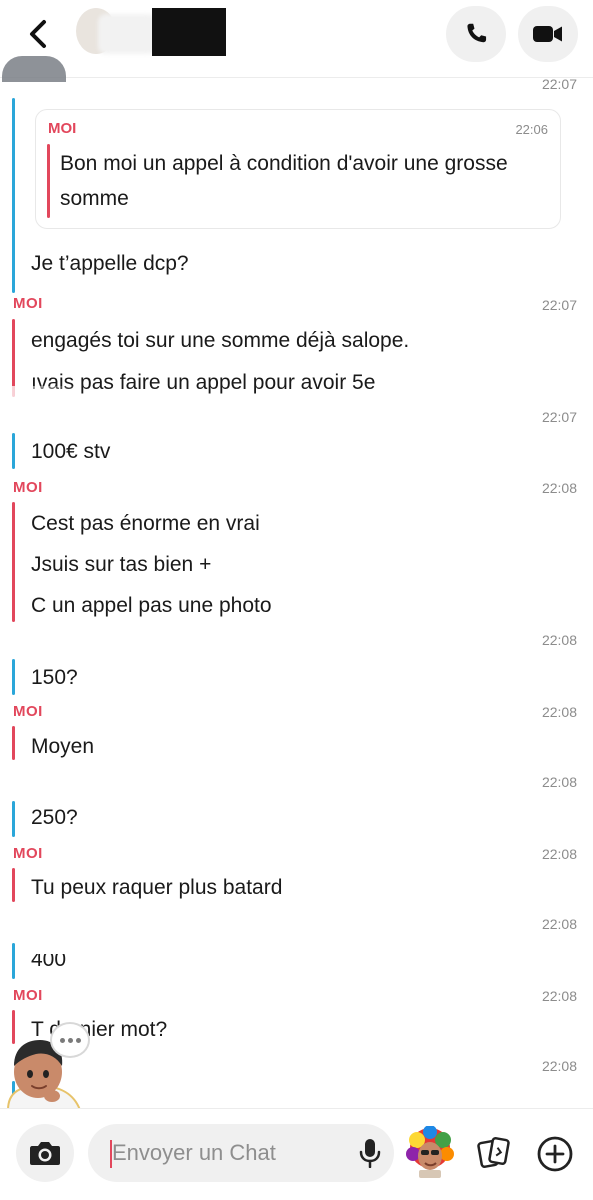  I want to click on message-friend: 22:08 400, so click(296, 950).